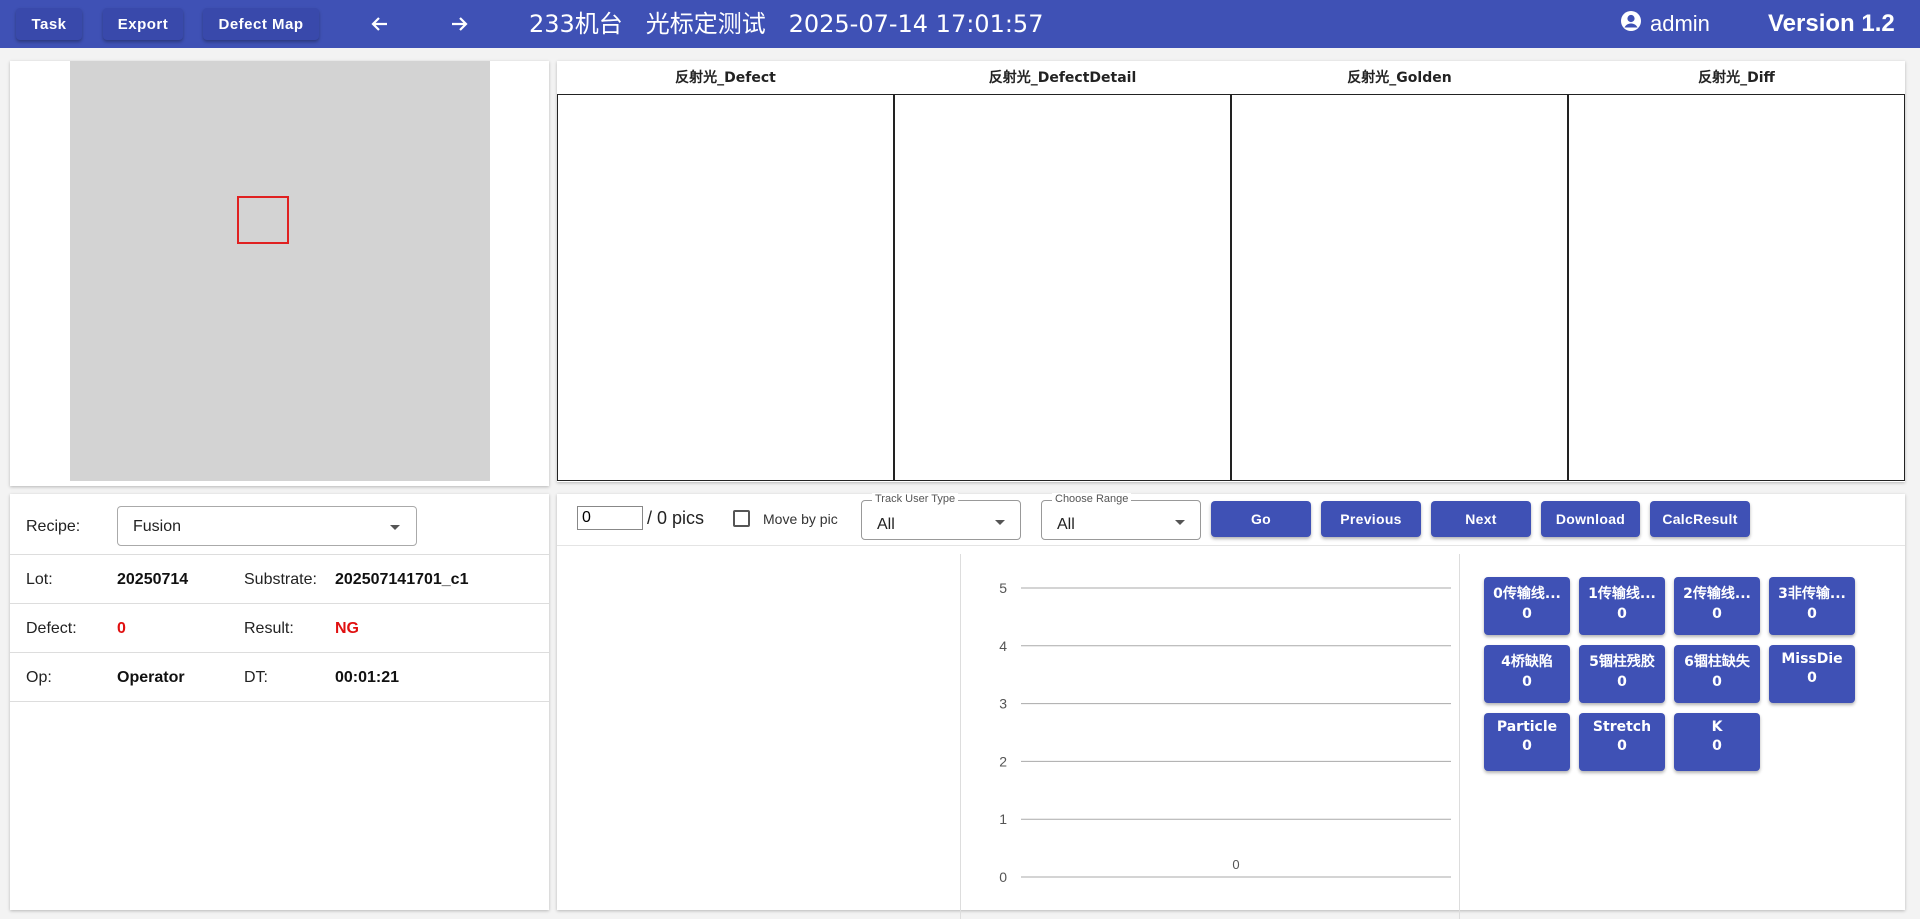  I want to click on category-name: 5锢柱残胶, so click(1622, 662).